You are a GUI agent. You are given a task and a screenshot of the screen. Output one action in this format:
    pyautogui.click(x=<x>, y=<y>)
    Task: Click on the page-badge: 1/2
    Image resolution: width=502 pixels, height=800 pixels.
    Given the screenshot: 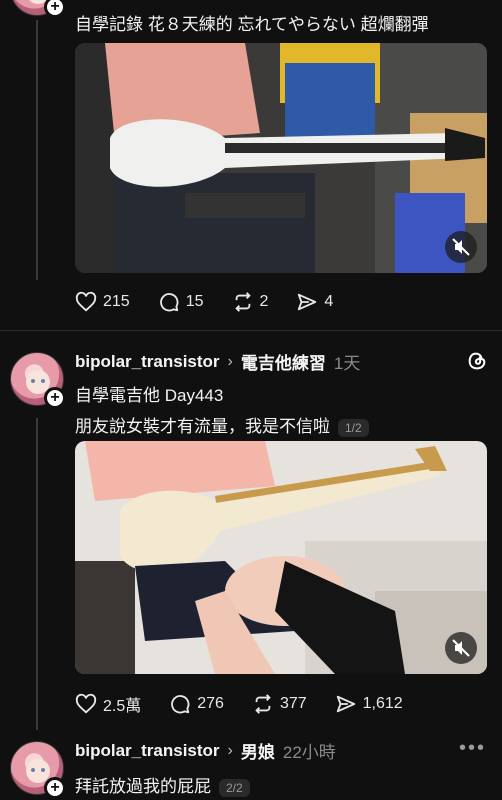 What is the action you would take?
    pyautogui.click(x=353, y=427)
    